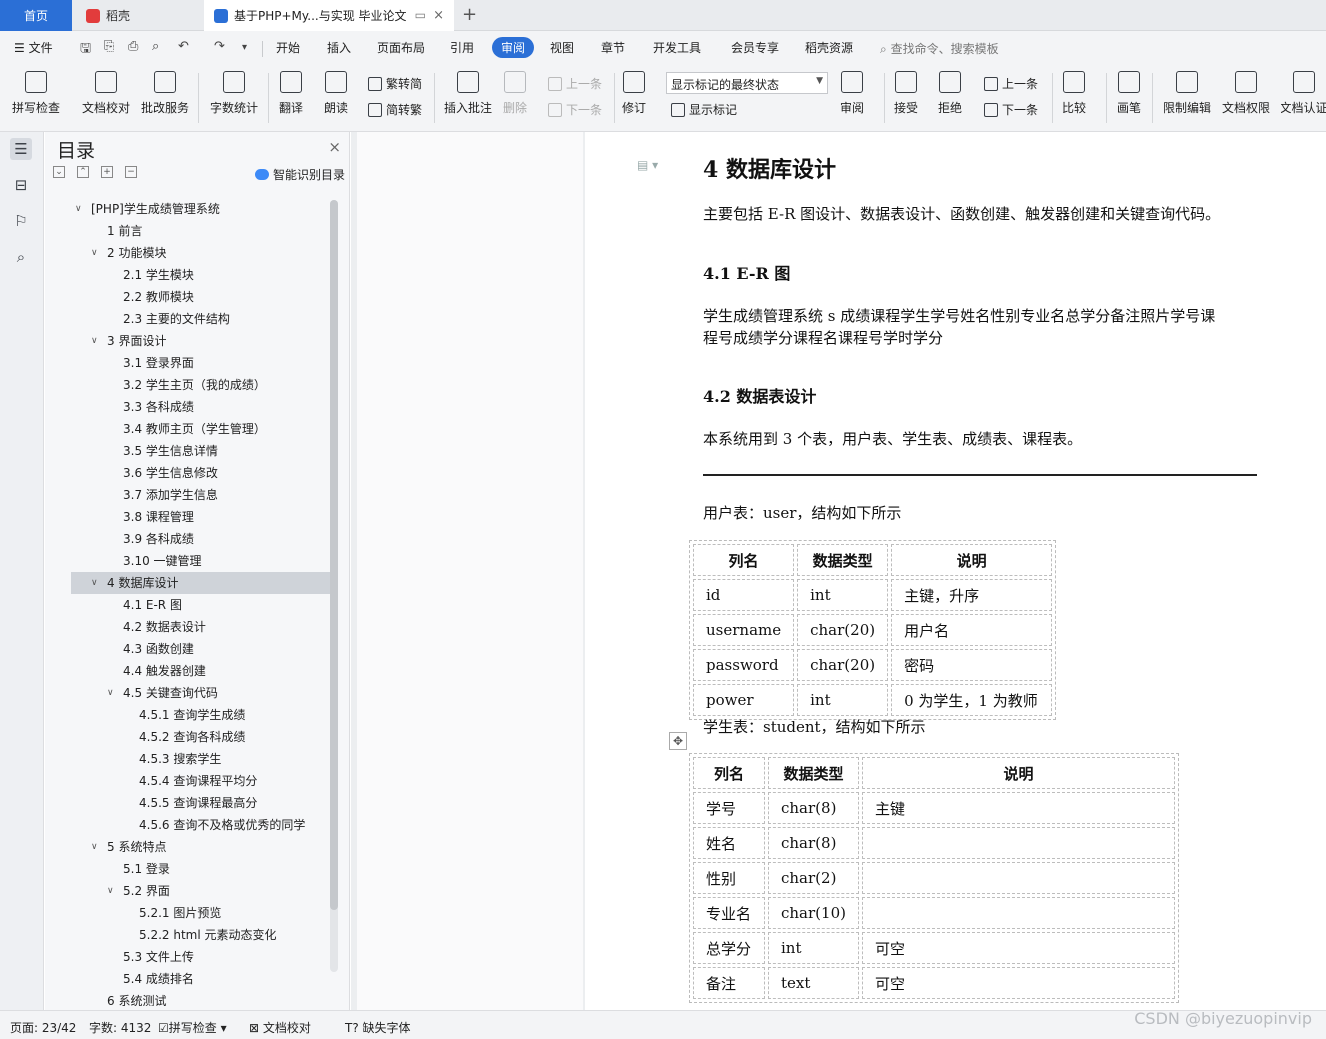  What do you see at coordinates (575, 83) in the screenshot?
I see `prev-comment-button: 上一条` at bounding box center [575, 83].